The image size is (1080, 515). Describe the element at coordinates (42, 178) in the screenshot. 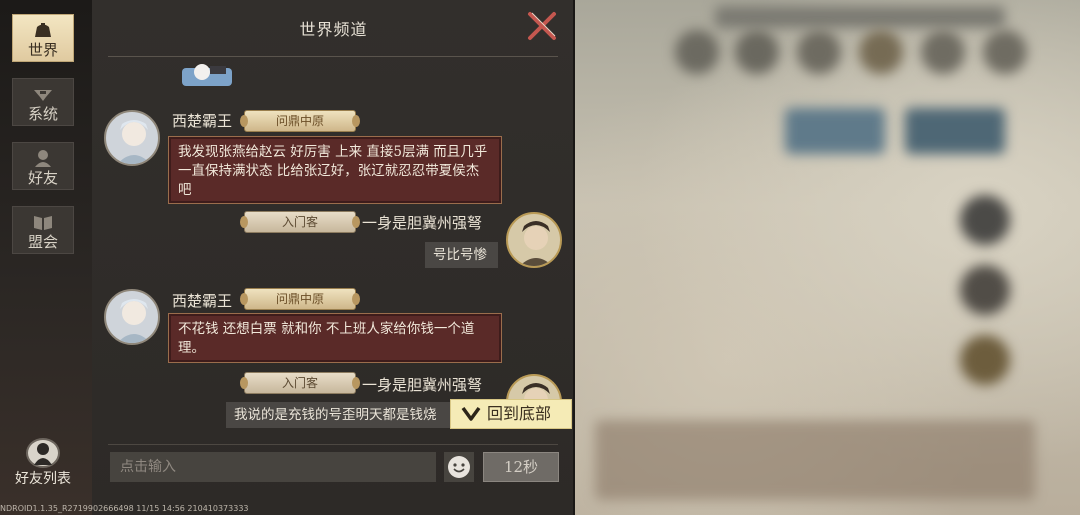

I see `tab-label: 好友` at that location.